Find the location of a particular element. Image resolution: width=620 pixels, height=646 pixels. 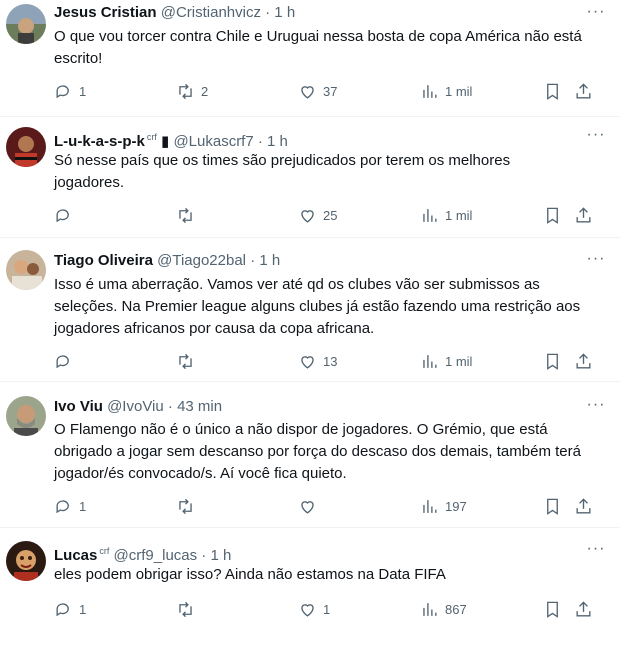

like-count: 1 is located at coordinates (327, 609).